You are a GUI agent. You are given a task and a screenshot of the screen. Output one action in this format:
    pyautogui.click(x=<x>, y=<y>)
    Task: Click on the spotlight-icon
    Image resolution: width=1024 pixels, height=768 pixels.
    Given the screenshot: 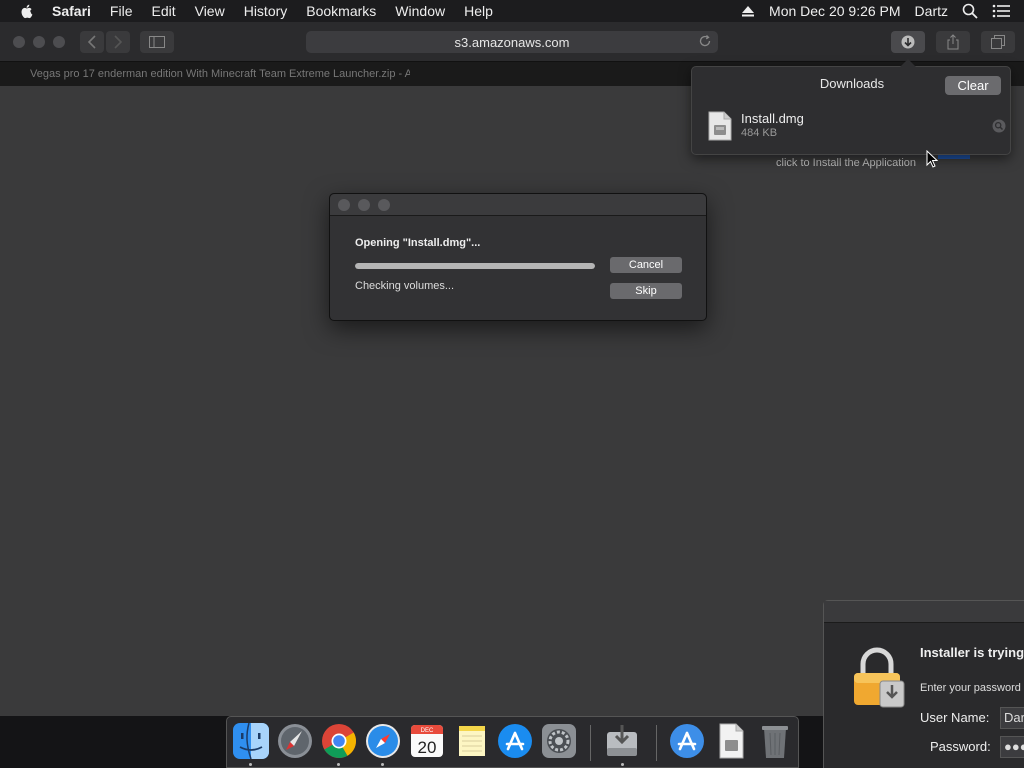 What is the action you would take?
    pyautogui.click(x=970, y=11)
    